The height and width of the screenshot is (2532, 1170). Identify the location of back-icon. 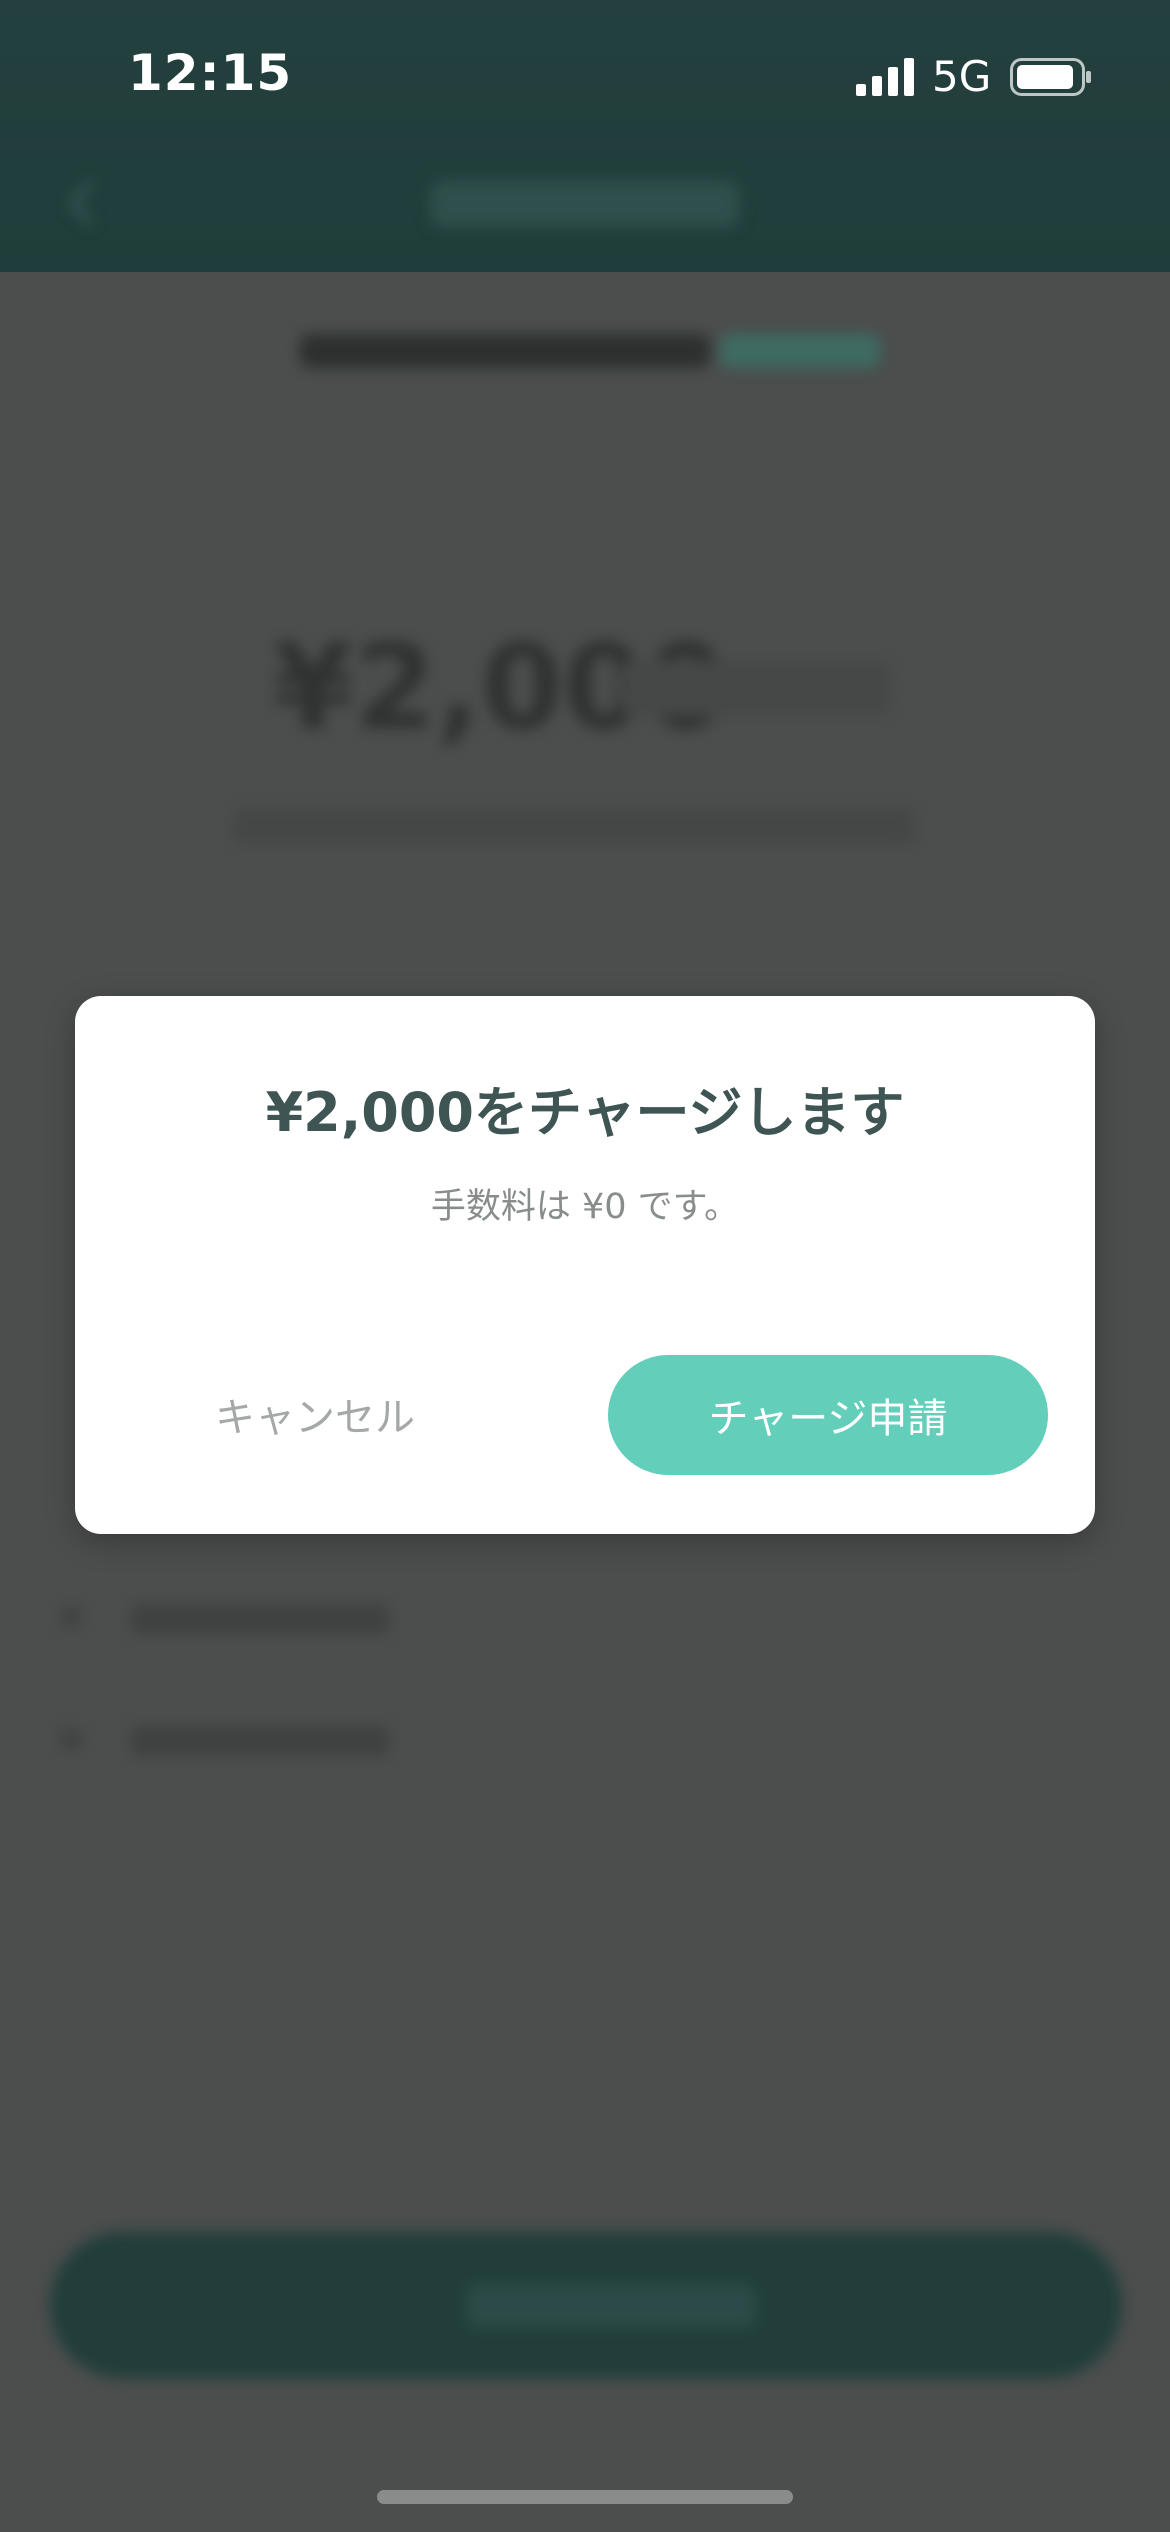
(81, 203).